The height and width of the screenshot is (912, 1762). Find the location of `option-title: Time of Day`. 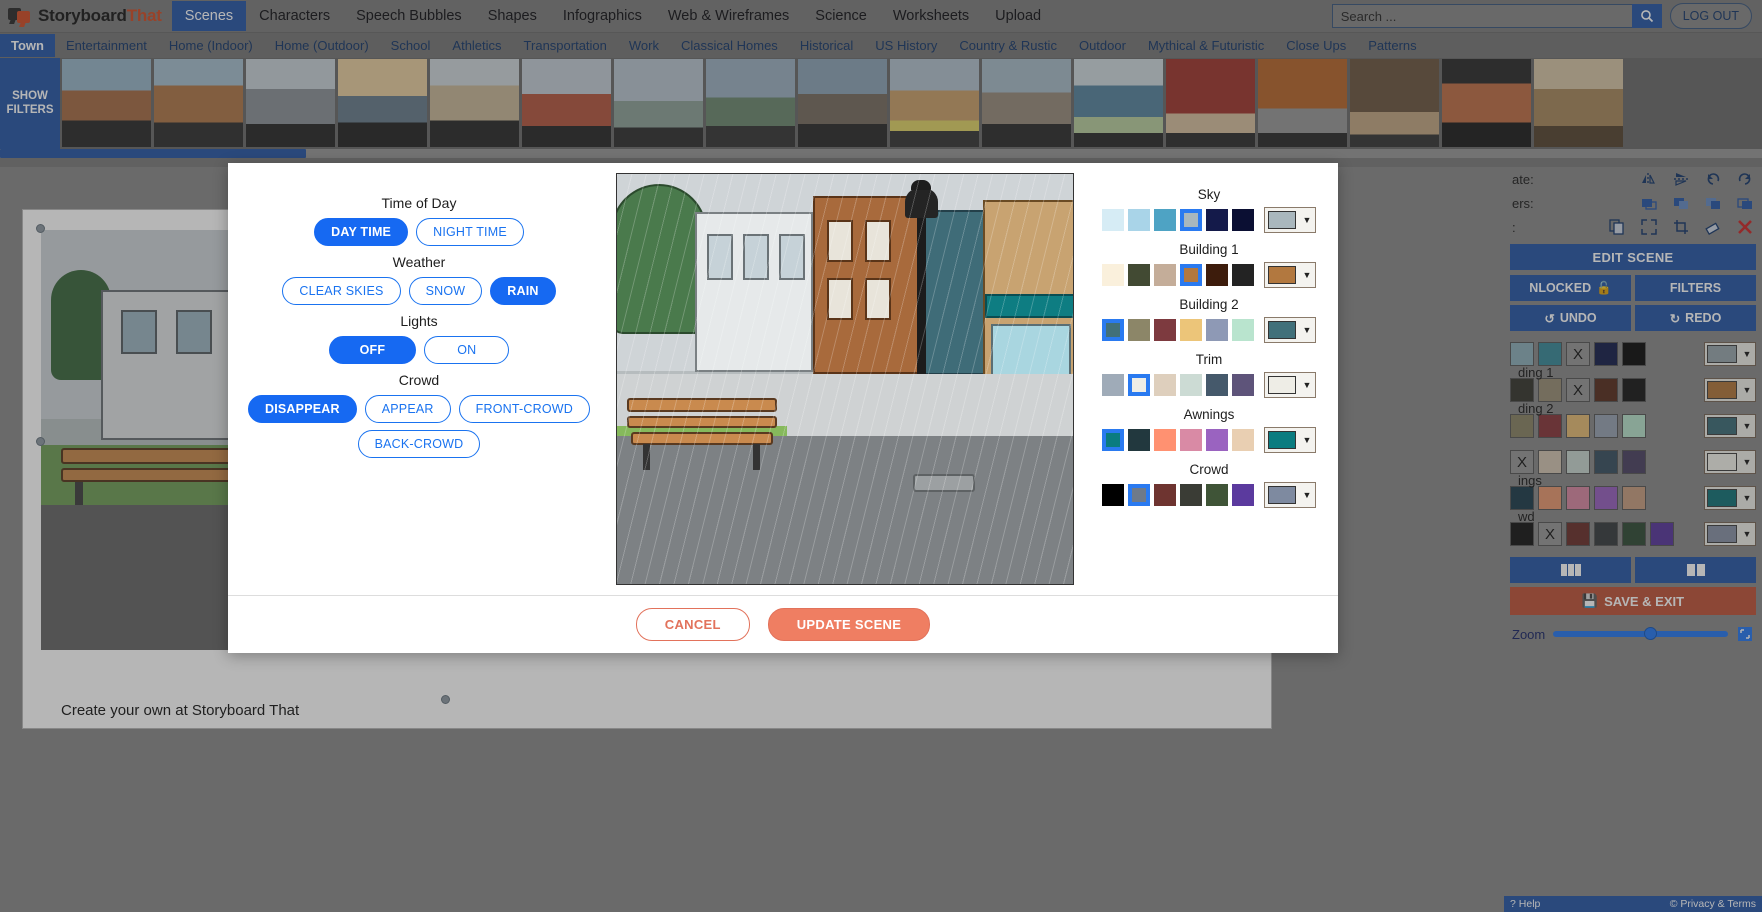

option-title: Time of Day is located at coordinates (419, 203).